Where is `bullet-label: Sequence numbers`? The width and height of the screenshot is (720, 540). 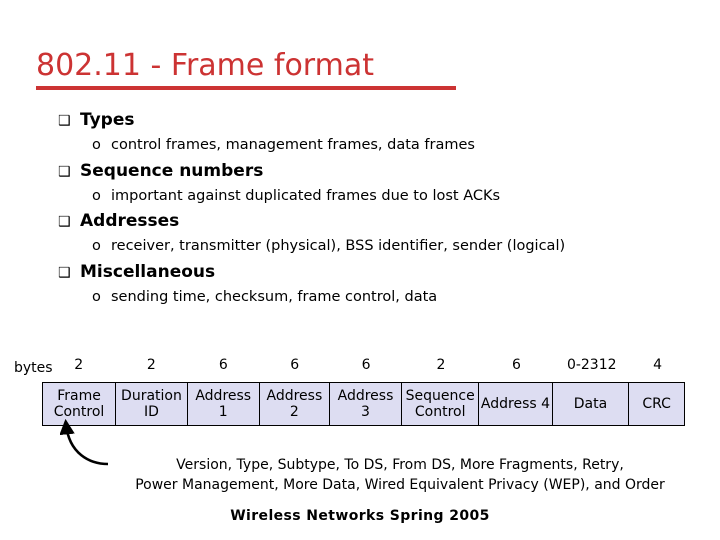 bullet-label: Sequence numbers is located at coordinates (172, 170).